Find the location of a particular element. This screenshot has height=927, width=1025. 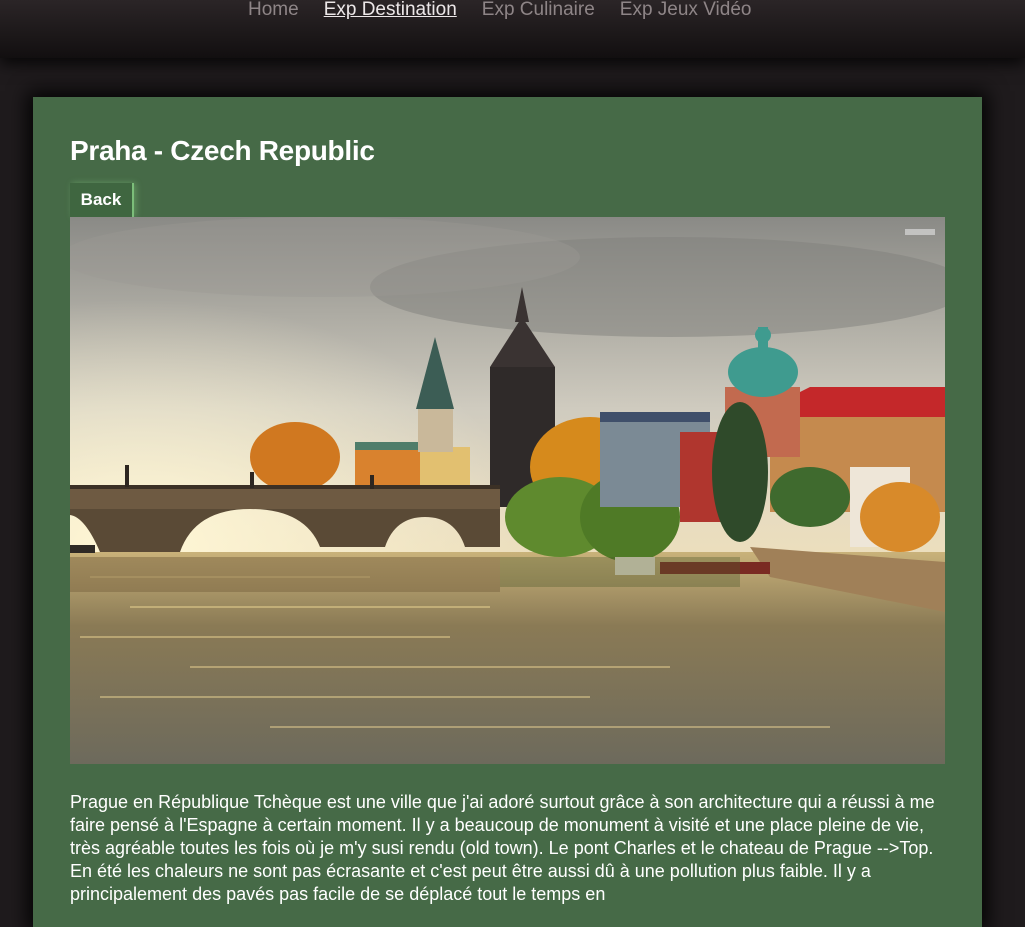

nav-link-home: Home is located at coordinates (273, 11).